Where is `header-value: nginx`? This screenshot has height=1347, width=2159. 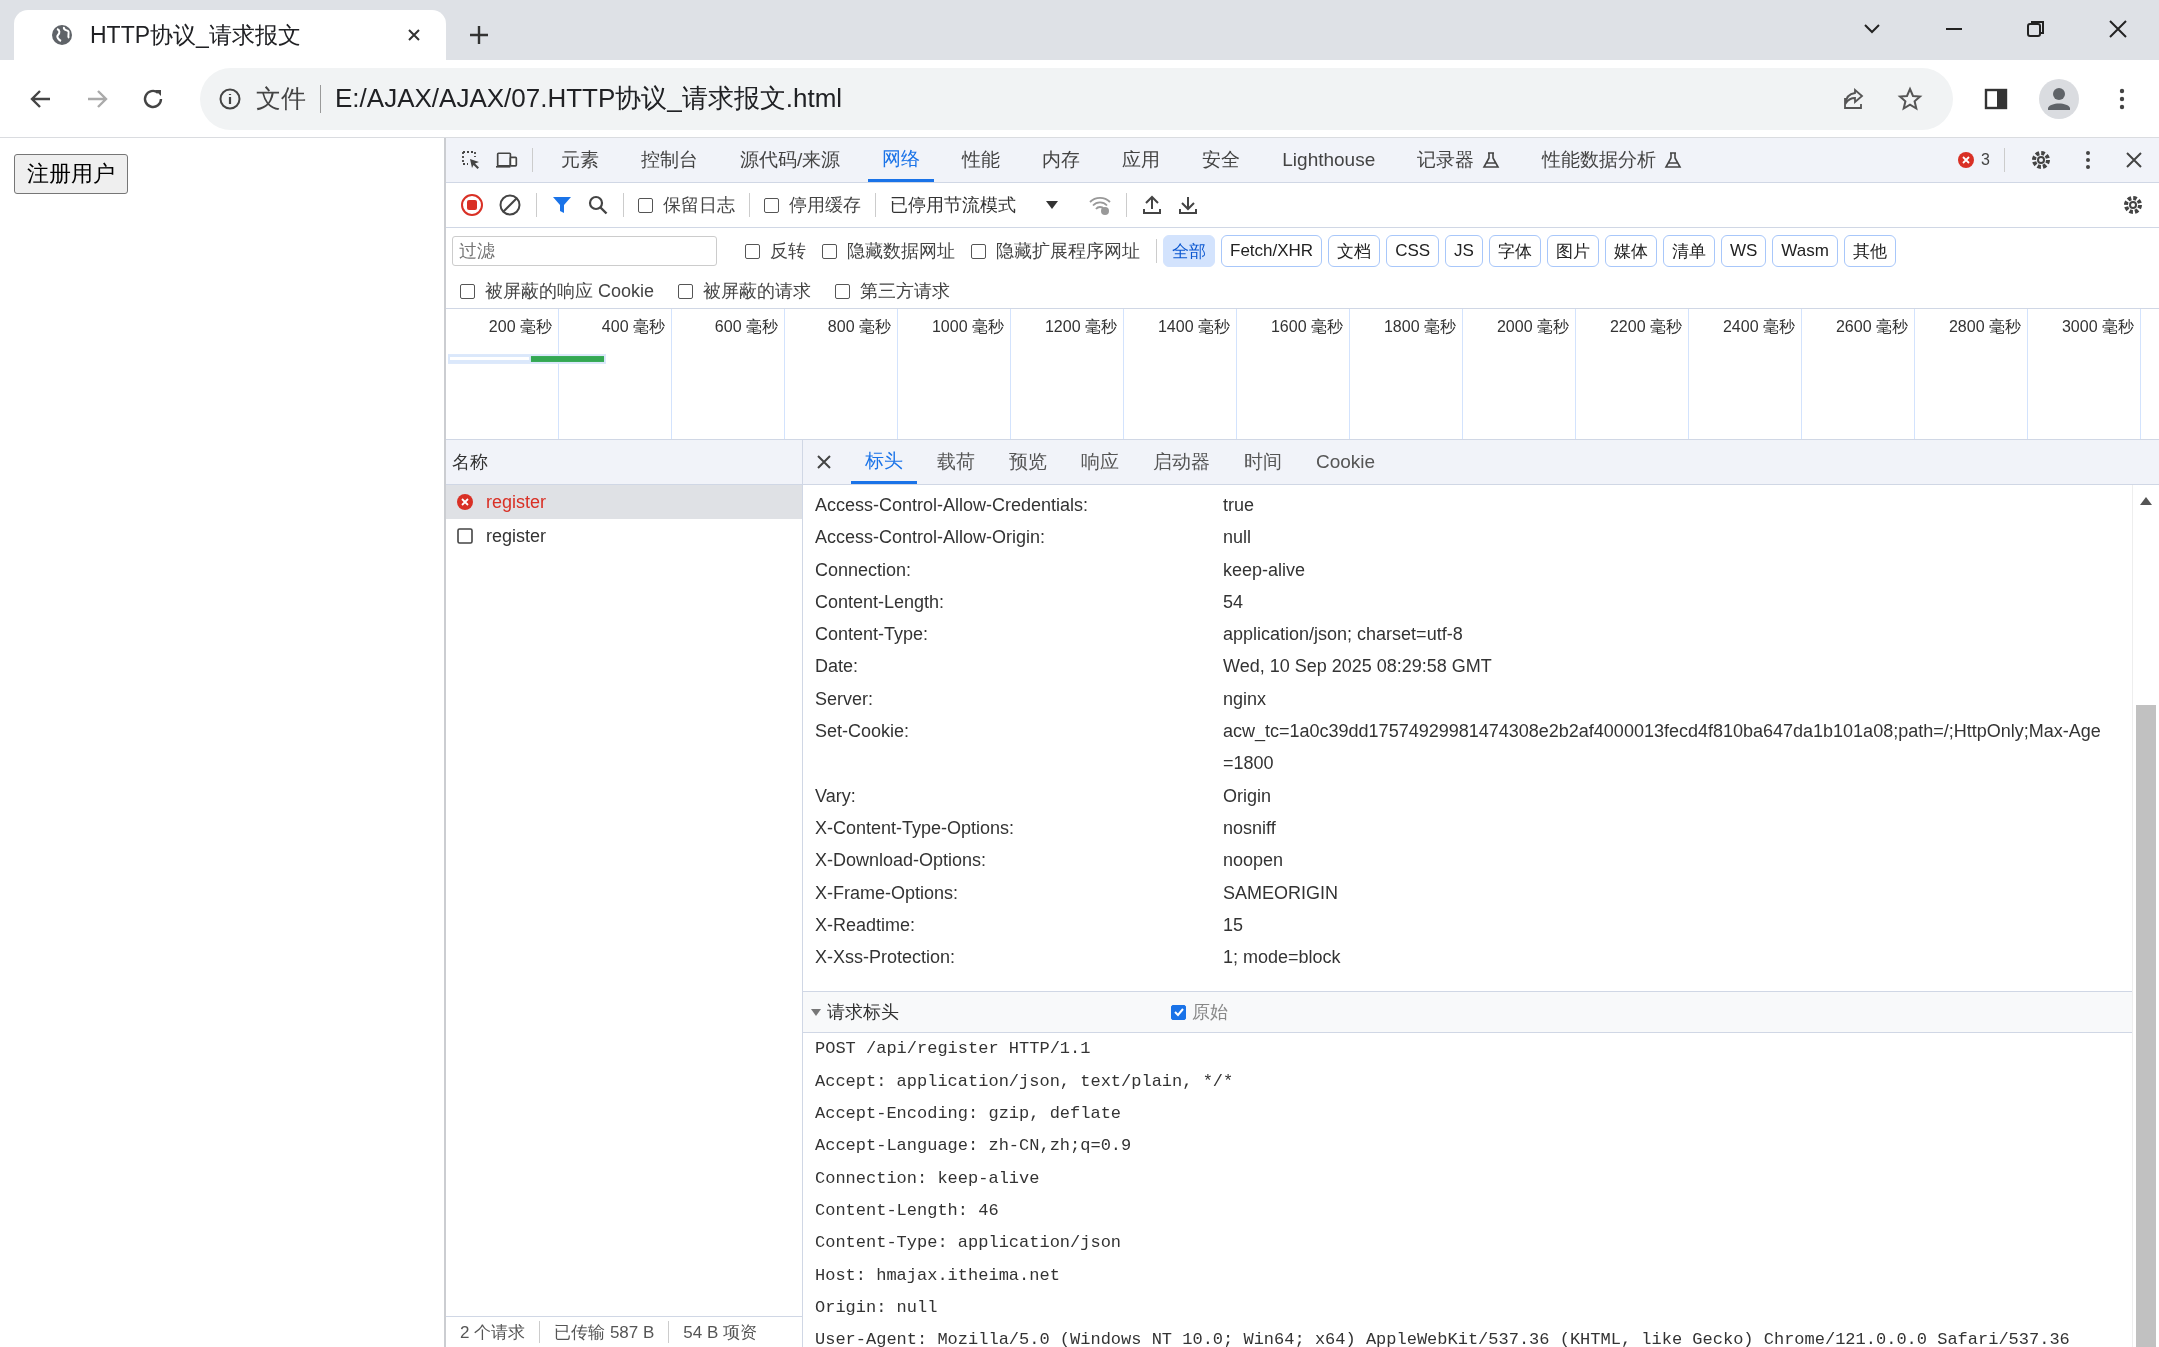 header-value: nginx is located at coordinates (1245, 699).